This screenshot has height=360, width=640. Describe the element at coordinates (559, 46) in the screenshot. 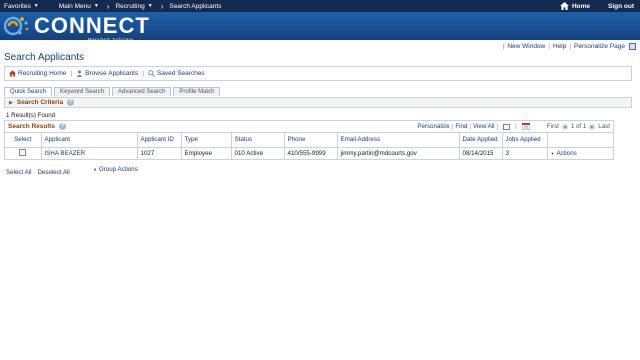

I see `help-link: Help` at that location.